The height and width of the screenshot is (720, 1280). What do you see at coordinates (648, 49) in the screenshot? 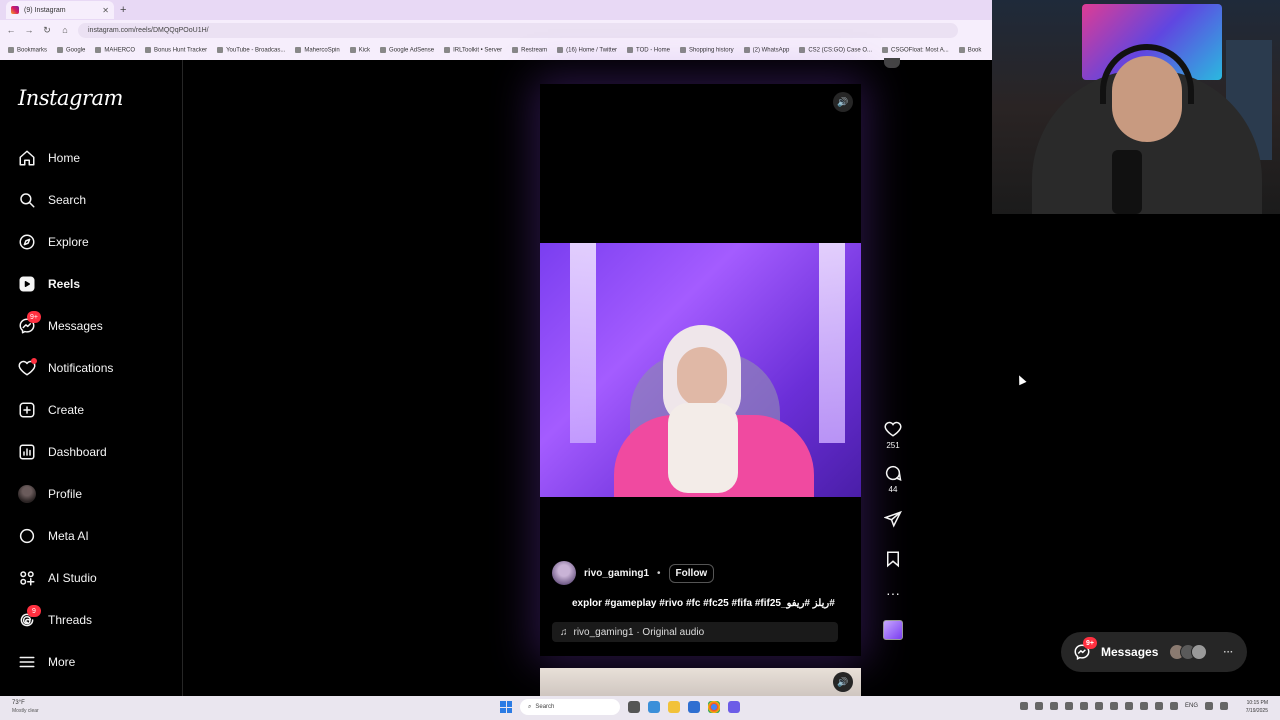
I see `bookmark-item: TOD - Home` at bounding box center [648, 49].